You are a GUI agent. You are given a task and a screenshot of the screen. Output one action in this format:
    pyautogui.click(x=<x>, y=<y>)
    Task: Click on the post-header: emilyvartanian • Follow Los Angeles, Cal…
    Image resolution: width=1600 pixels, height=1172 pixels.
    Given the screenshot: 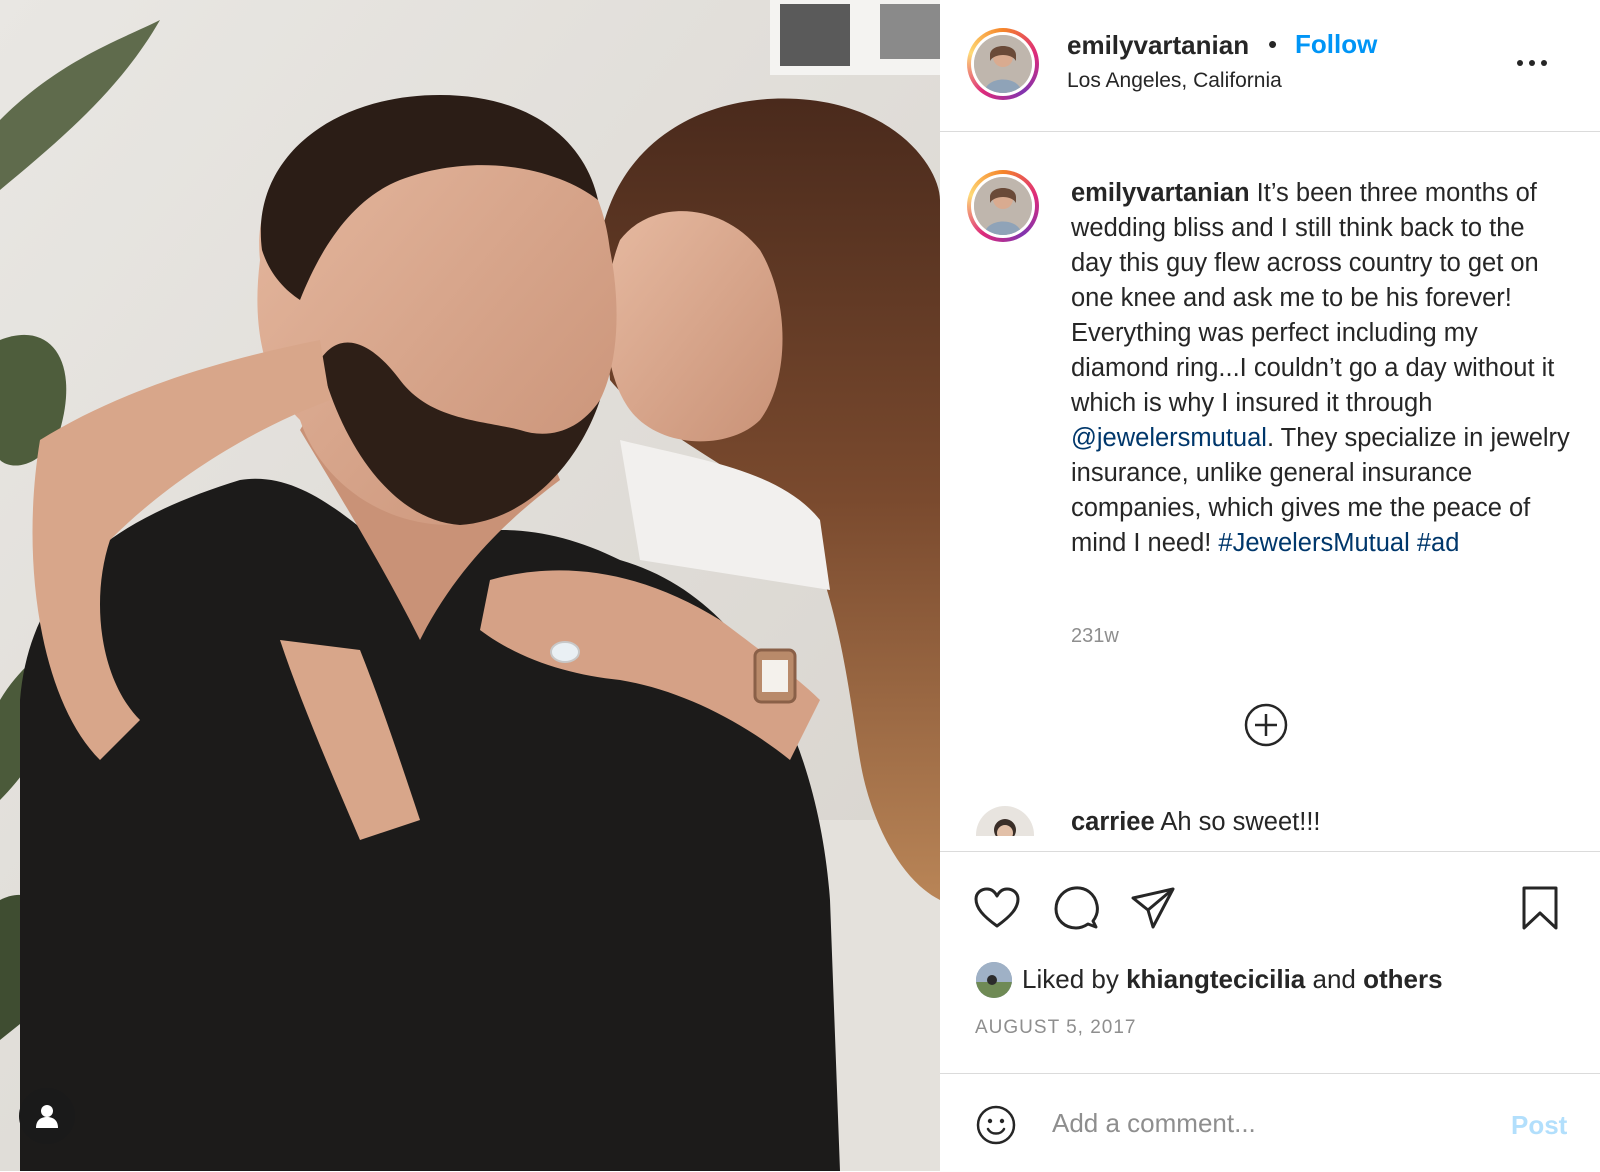 What is the action you would take?
    pyautogui.click(x=1270, y=66)
    